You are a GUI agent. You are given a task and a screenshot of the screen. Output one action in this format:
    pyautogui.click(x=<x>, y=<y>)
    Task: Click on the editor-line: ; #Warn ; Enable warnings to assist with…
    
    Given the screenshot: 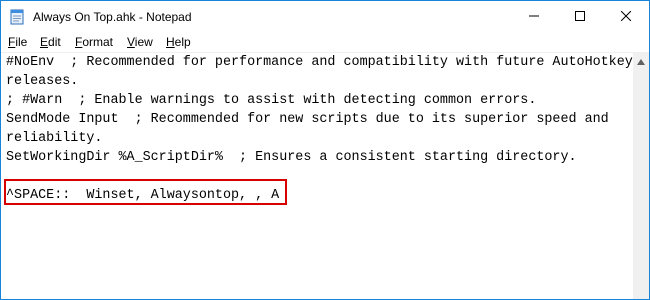 What is the action you would take?
    pyautogui.click(x=271, y=100)
    